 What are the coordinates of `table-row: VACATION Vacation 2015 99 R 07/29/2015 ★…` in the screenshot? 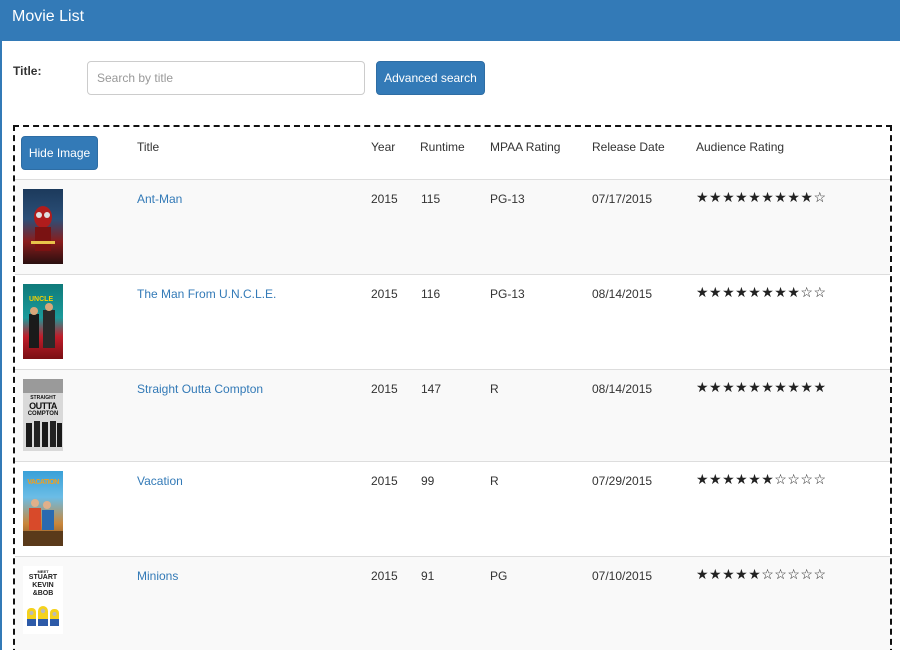 It's located at (452, 509).